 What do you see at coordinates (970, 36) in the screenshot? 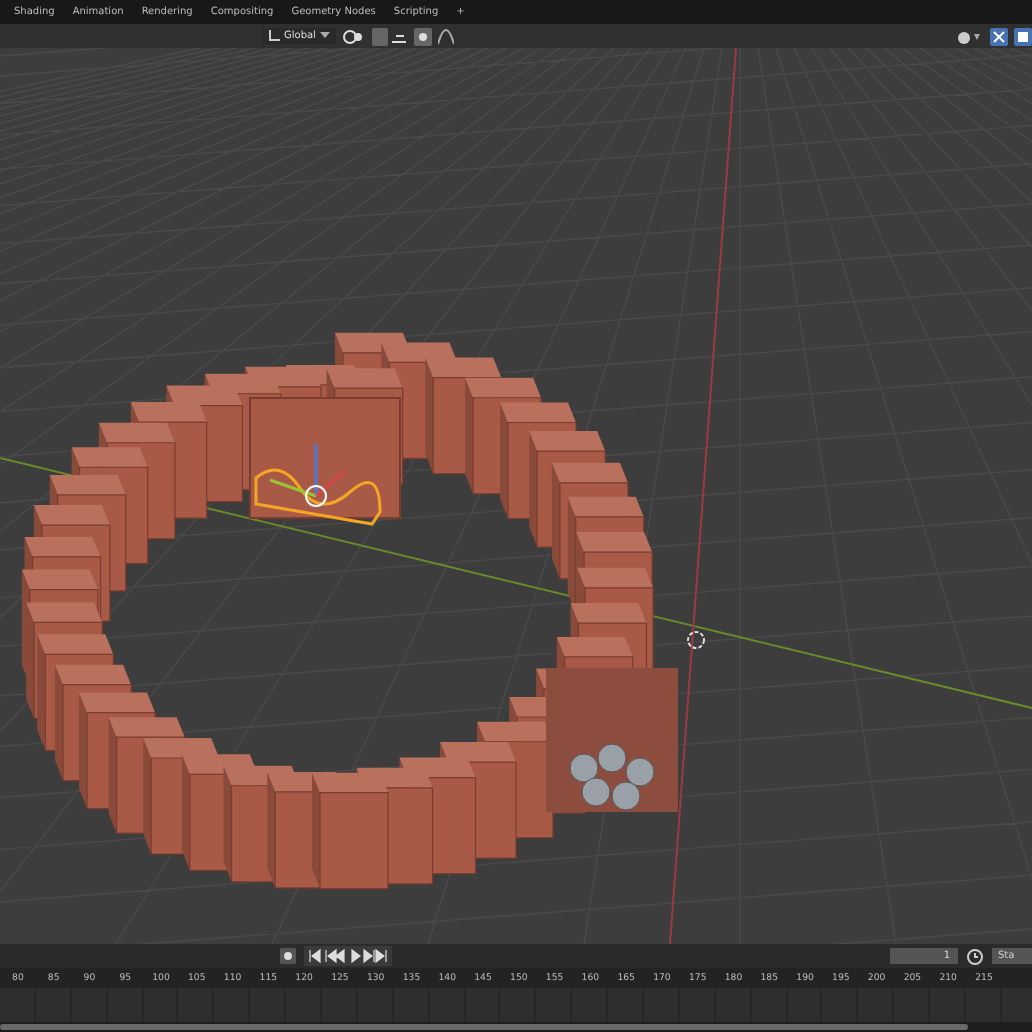
I see `gizmo-toggle-icon` at bounding box center [970, 36].